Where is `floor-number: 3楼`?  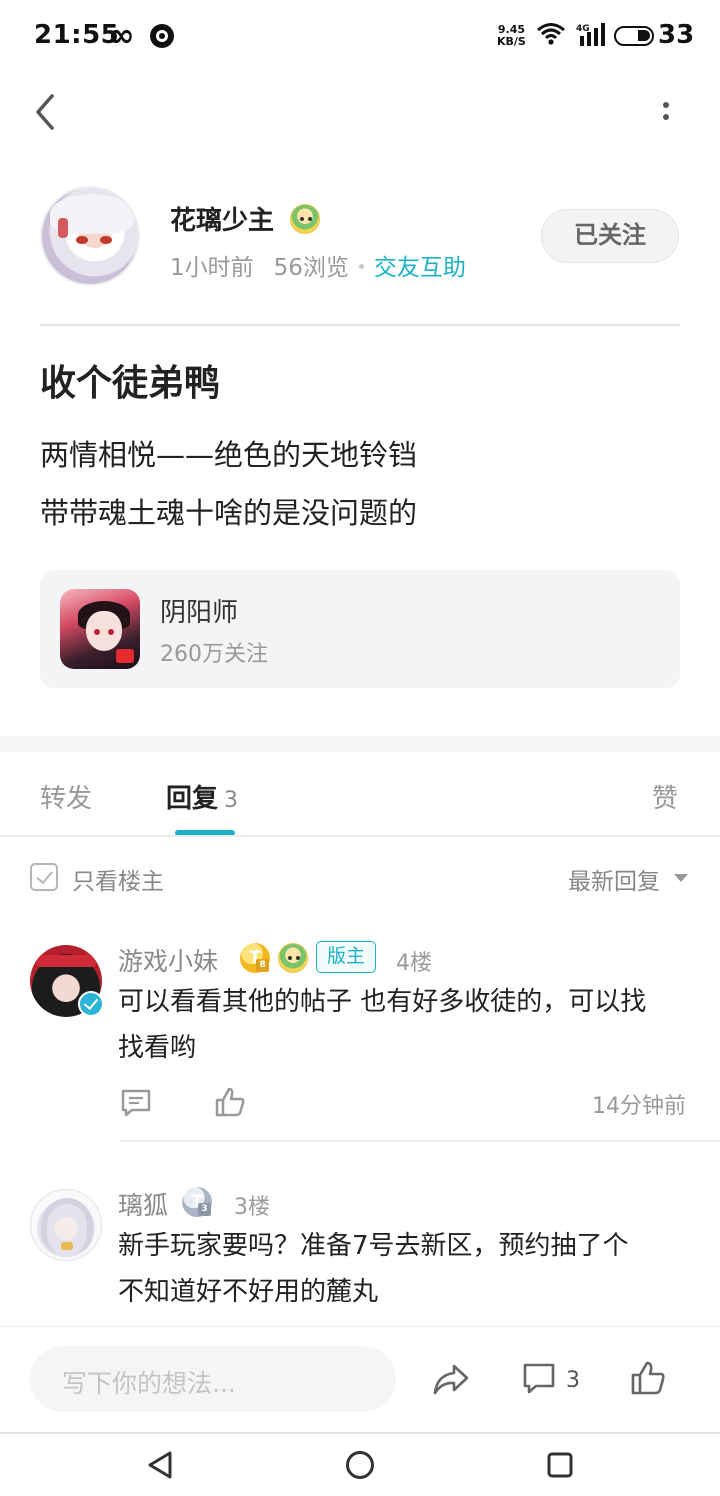 floor-number: 3楼 is located at coordinates (252, 1207).